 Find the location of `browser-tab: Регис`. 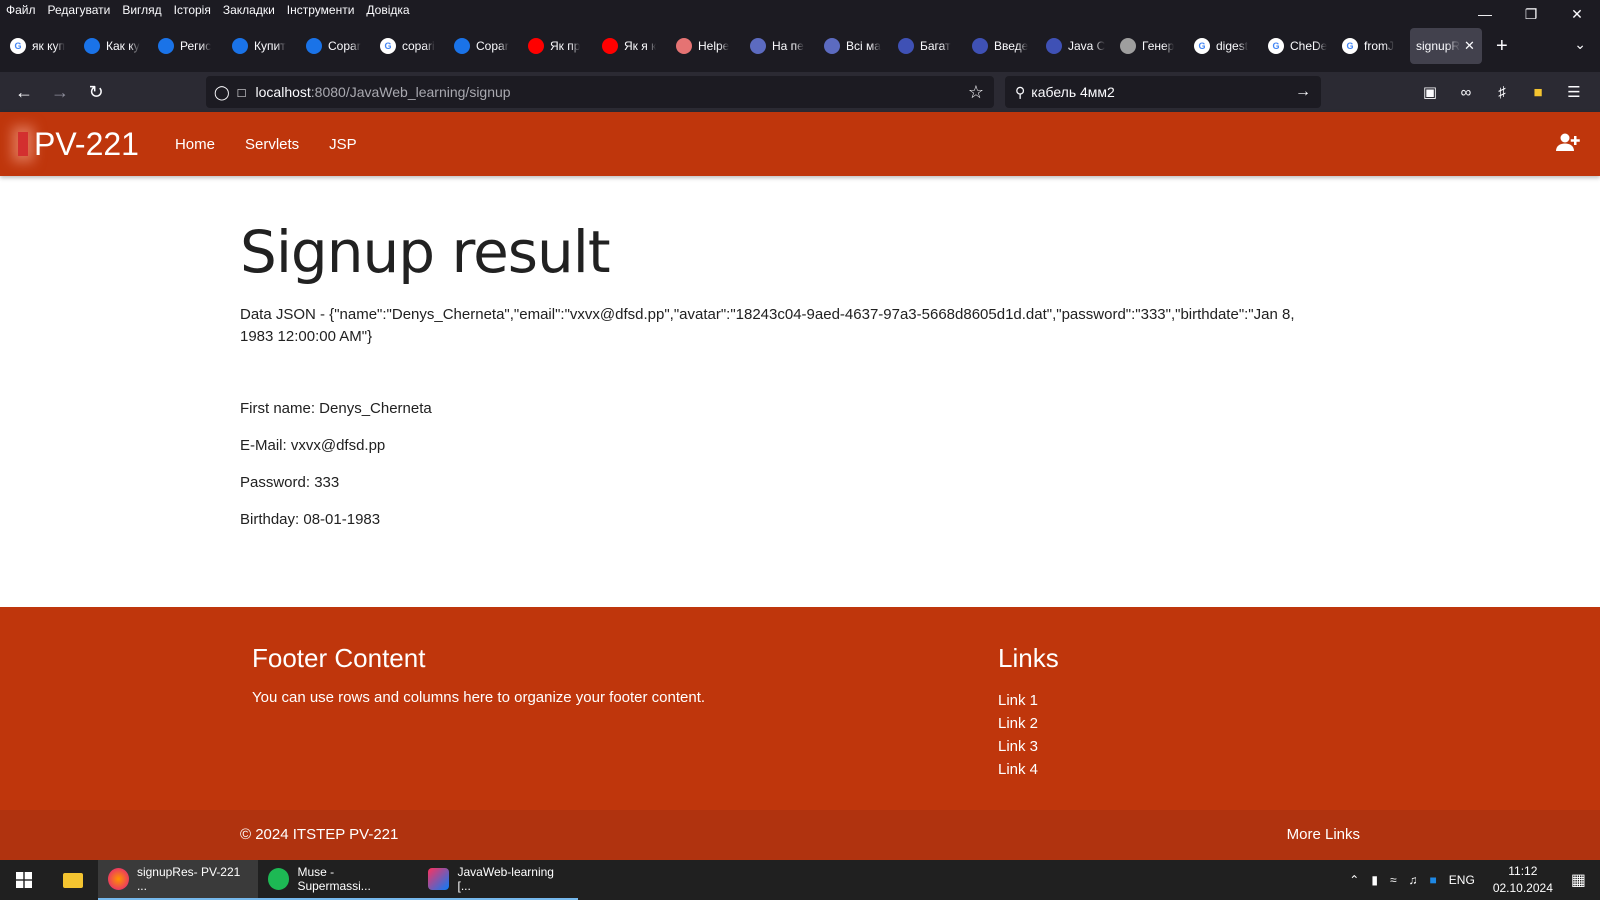

browser-tab: Регис is located at coordinates (189, 46).